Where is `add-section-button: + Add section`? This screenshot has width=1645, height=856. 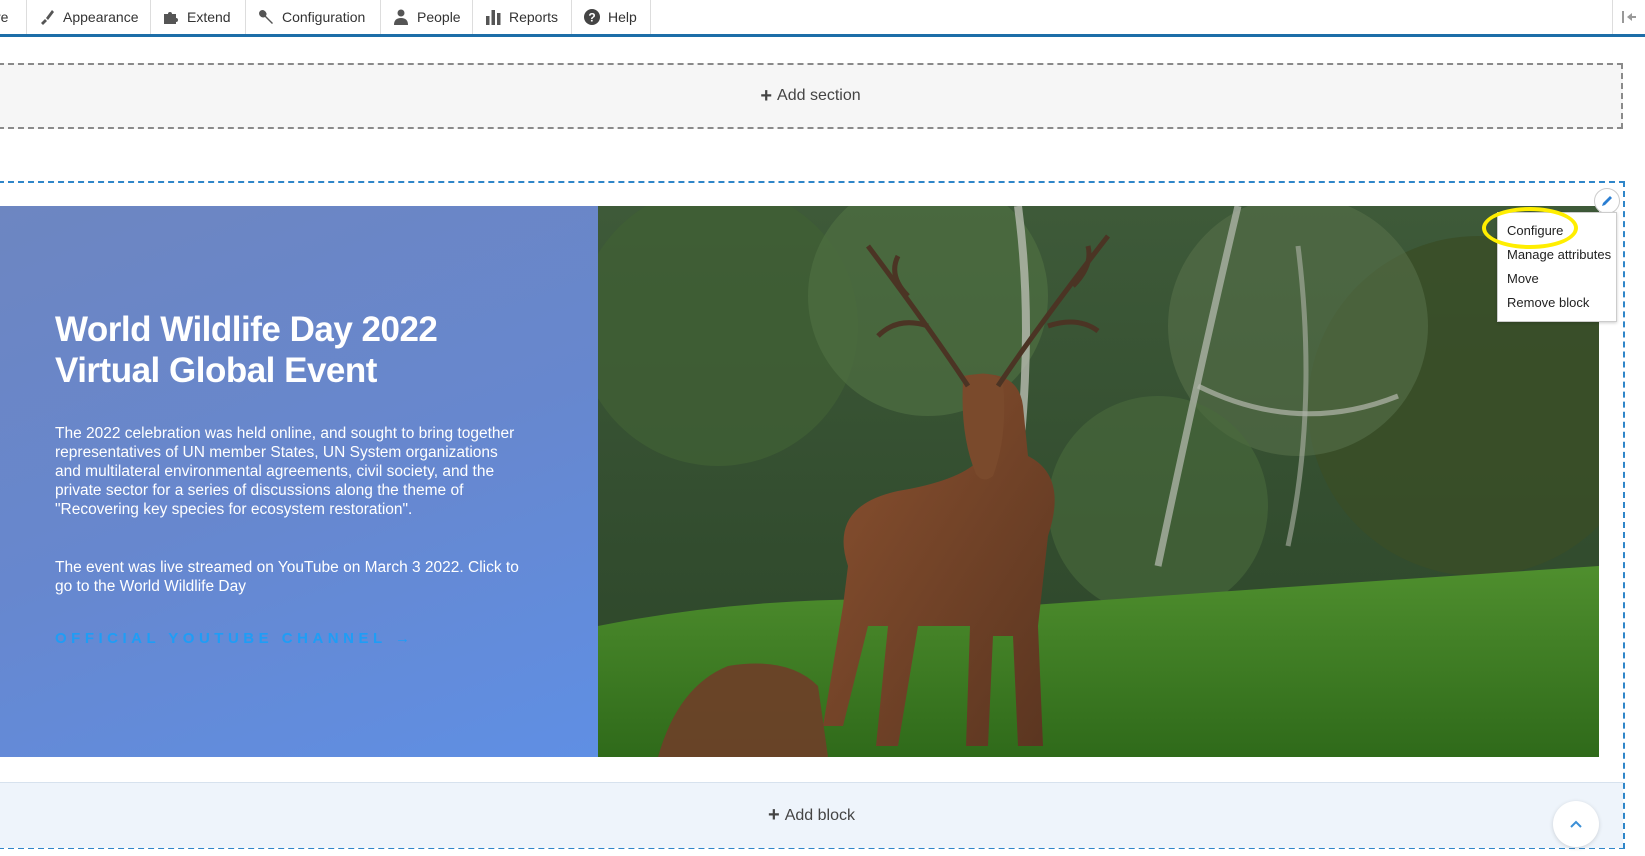
add-section-button: + Add section is located at coordinates (811, 96).